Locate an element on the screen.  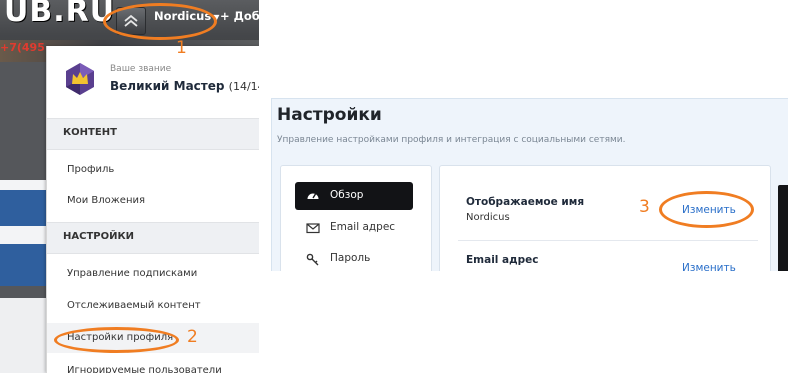
nav-label: Обзор is located at coordinates (347, 195).